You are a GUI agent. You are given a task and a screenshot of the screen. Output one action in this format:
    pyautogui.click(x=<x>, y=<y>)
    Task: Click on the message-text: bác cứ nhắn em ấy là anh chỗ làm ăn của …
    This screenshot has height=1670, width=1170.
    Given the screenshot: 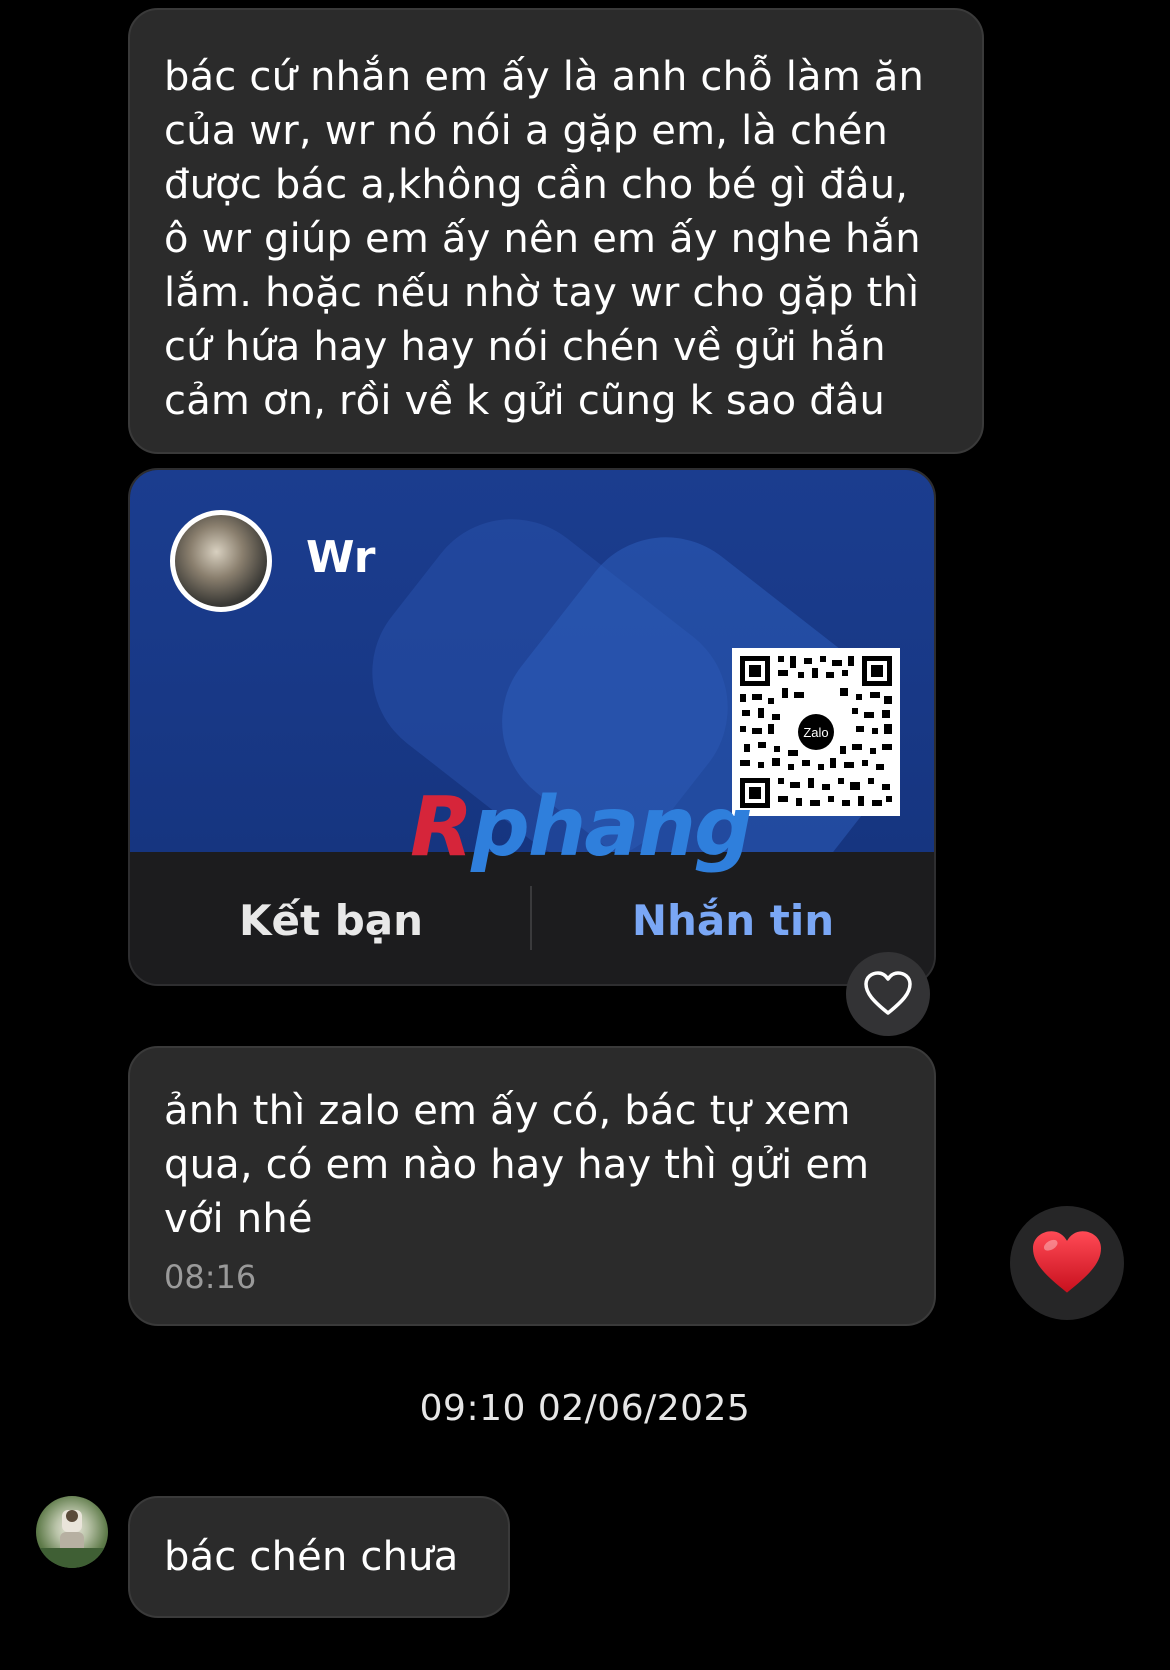 What is the action you would take?
    pyautogui.click(x=544, y=239)
    